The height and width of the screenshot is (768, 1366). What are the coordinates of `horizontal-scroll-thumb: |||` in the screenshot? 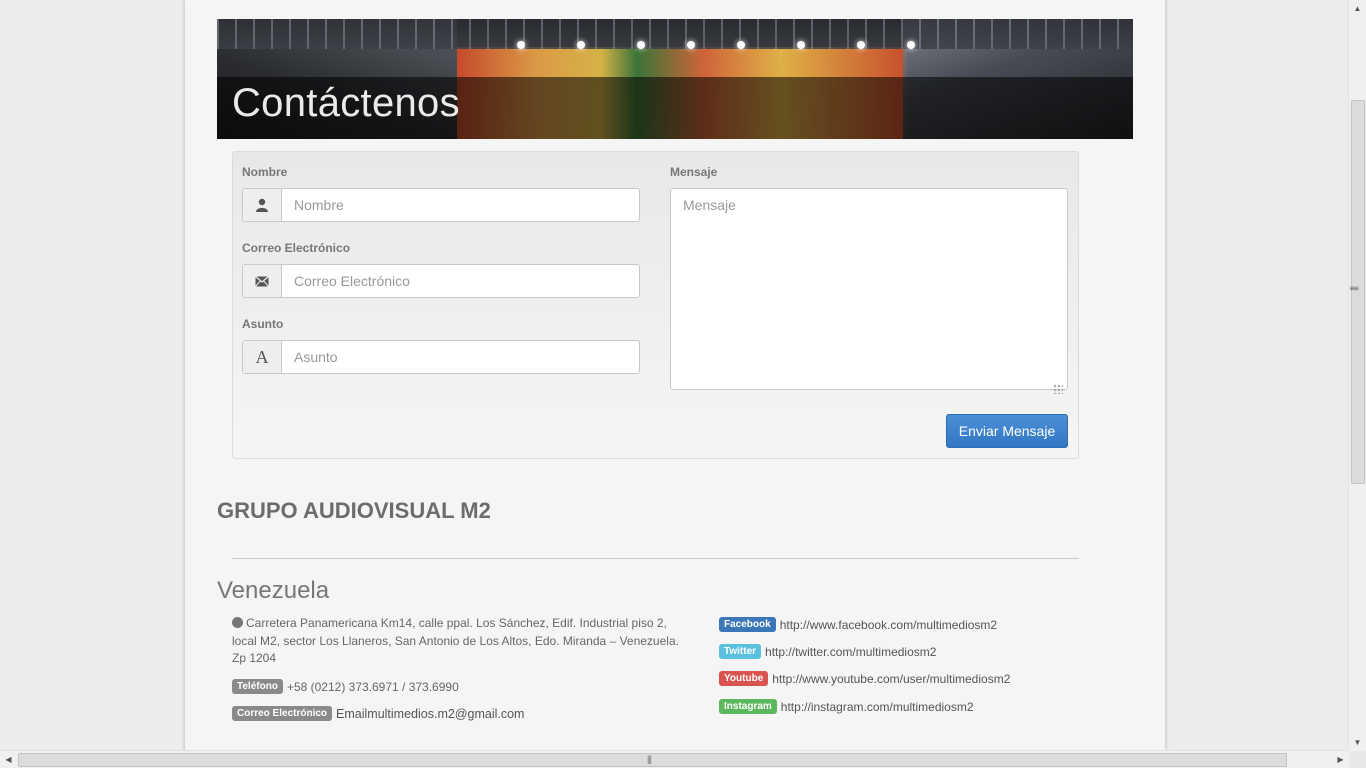 It's located at (652, 760).